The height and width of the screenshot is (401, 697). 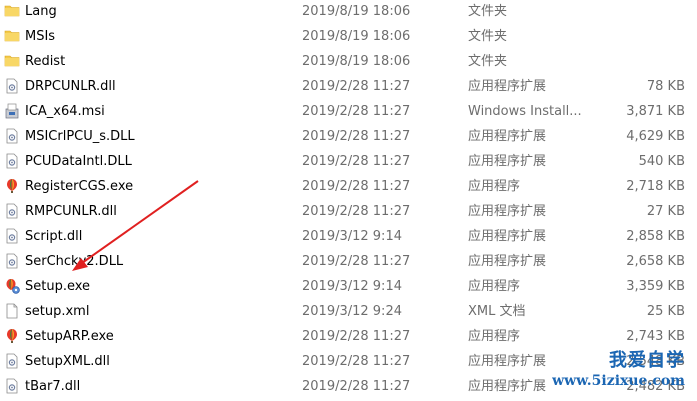 What do you see at coordinates (655, 186) in the screenshot?
I see `file-size: 2,718 KB` at bounding box center [655, 186].